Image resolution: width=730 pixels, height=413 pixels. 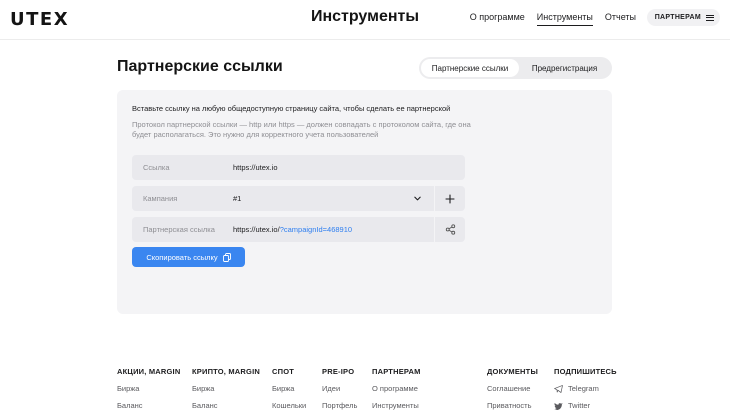 What do you see at coordinates (237, 198) in the screenshot?
I see `campaign-select-value: #1` at bounding box center [237, 198].